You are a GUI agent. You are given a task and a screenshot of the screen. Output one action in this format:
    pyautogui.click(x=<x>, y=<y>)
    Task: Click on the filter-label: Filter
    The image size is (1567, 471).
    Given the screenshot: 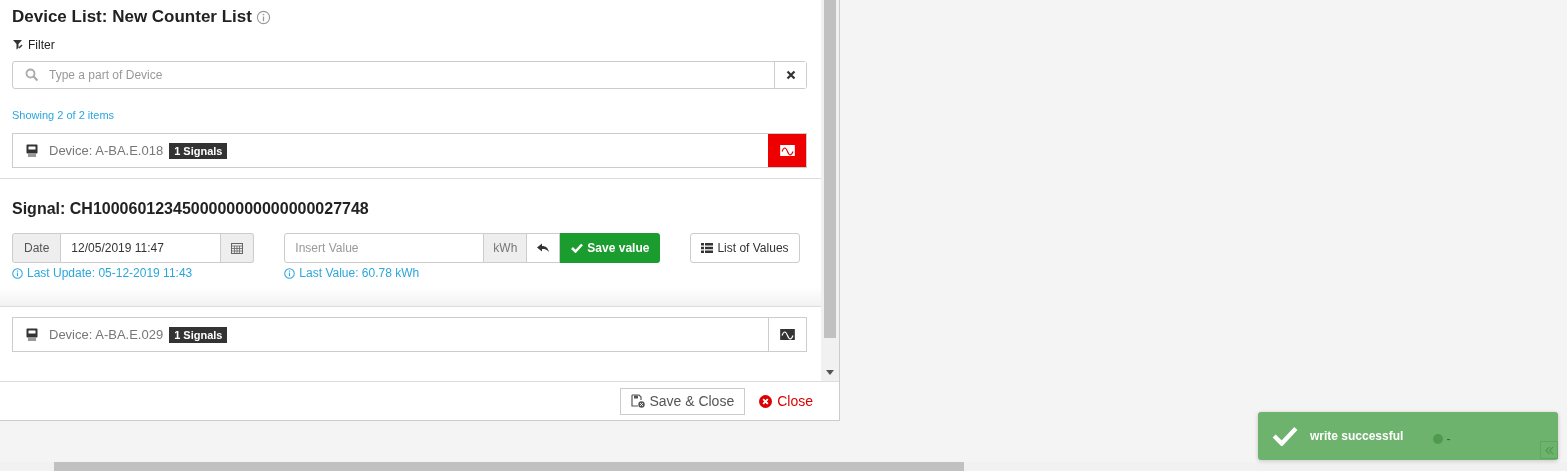 What is the action you would take?
    pyautogui.click(x=41, y=45)
    